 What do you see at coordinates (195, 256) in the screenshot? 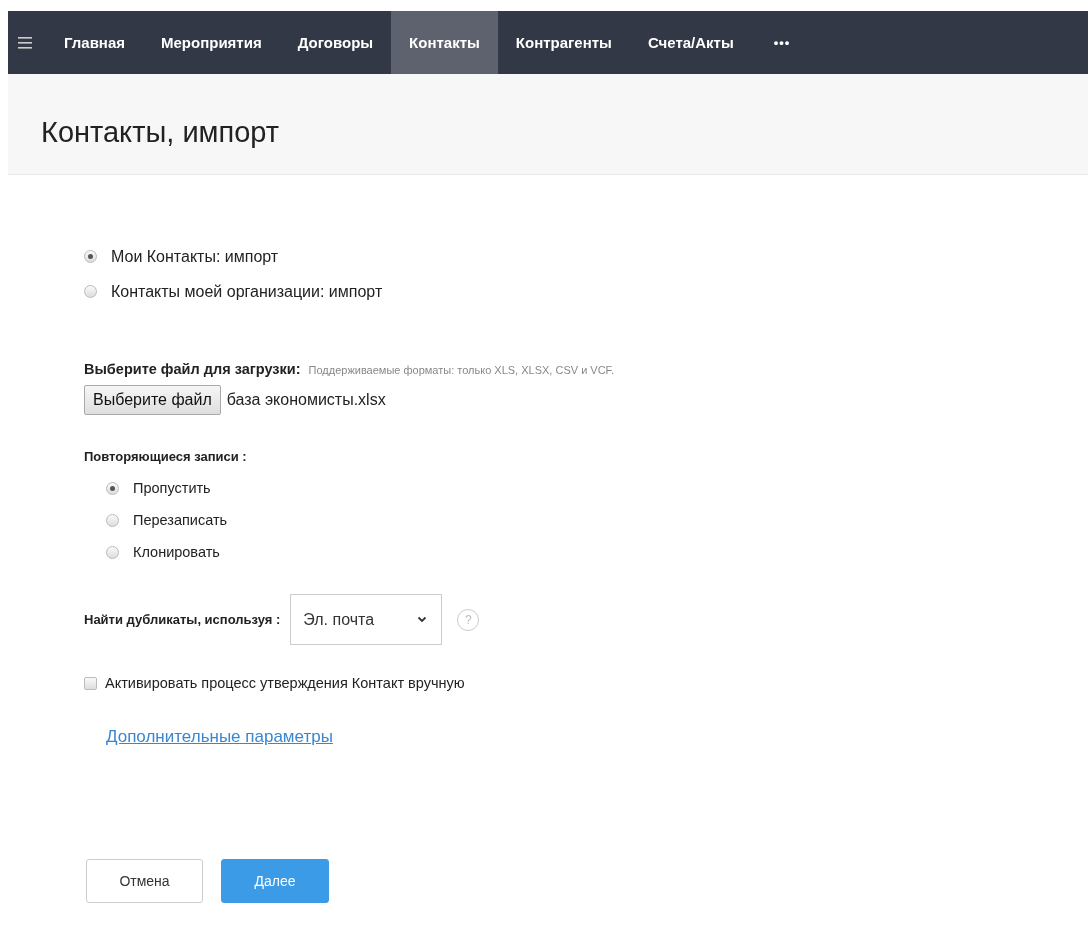
I see `radio-label: Мои Контакты: импорт` at bounding box center [195, 256].